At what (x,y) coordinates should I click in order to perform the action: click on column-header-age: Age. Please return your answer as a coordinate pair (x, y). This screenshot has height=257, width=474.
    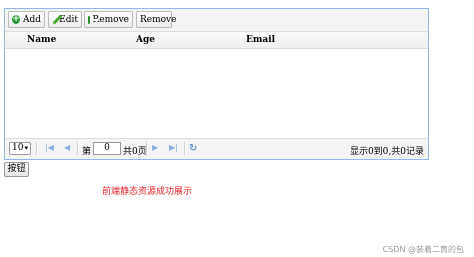
    Looking at the image, I should click on (145, 40).